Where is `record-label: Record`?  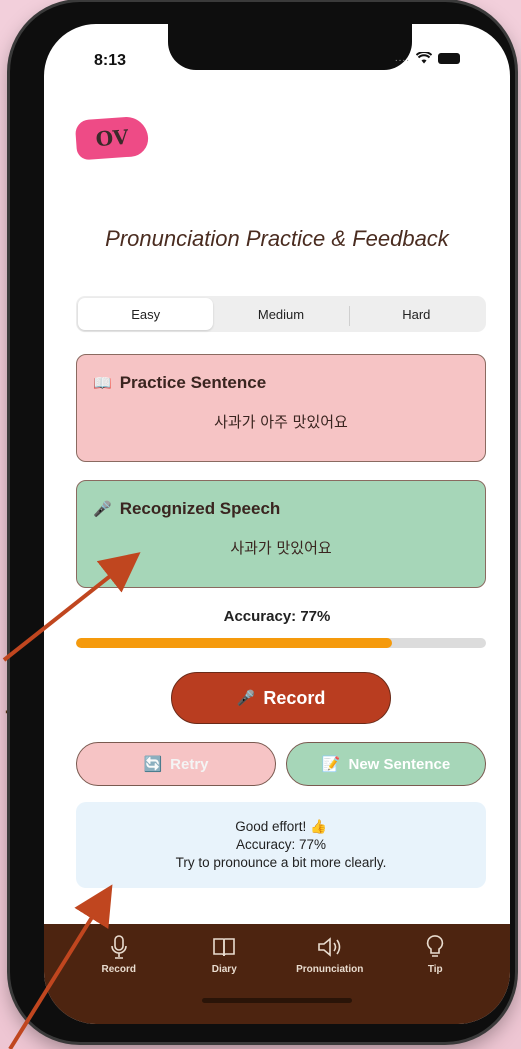 record-label: Record is located at coordinates (294, 697).